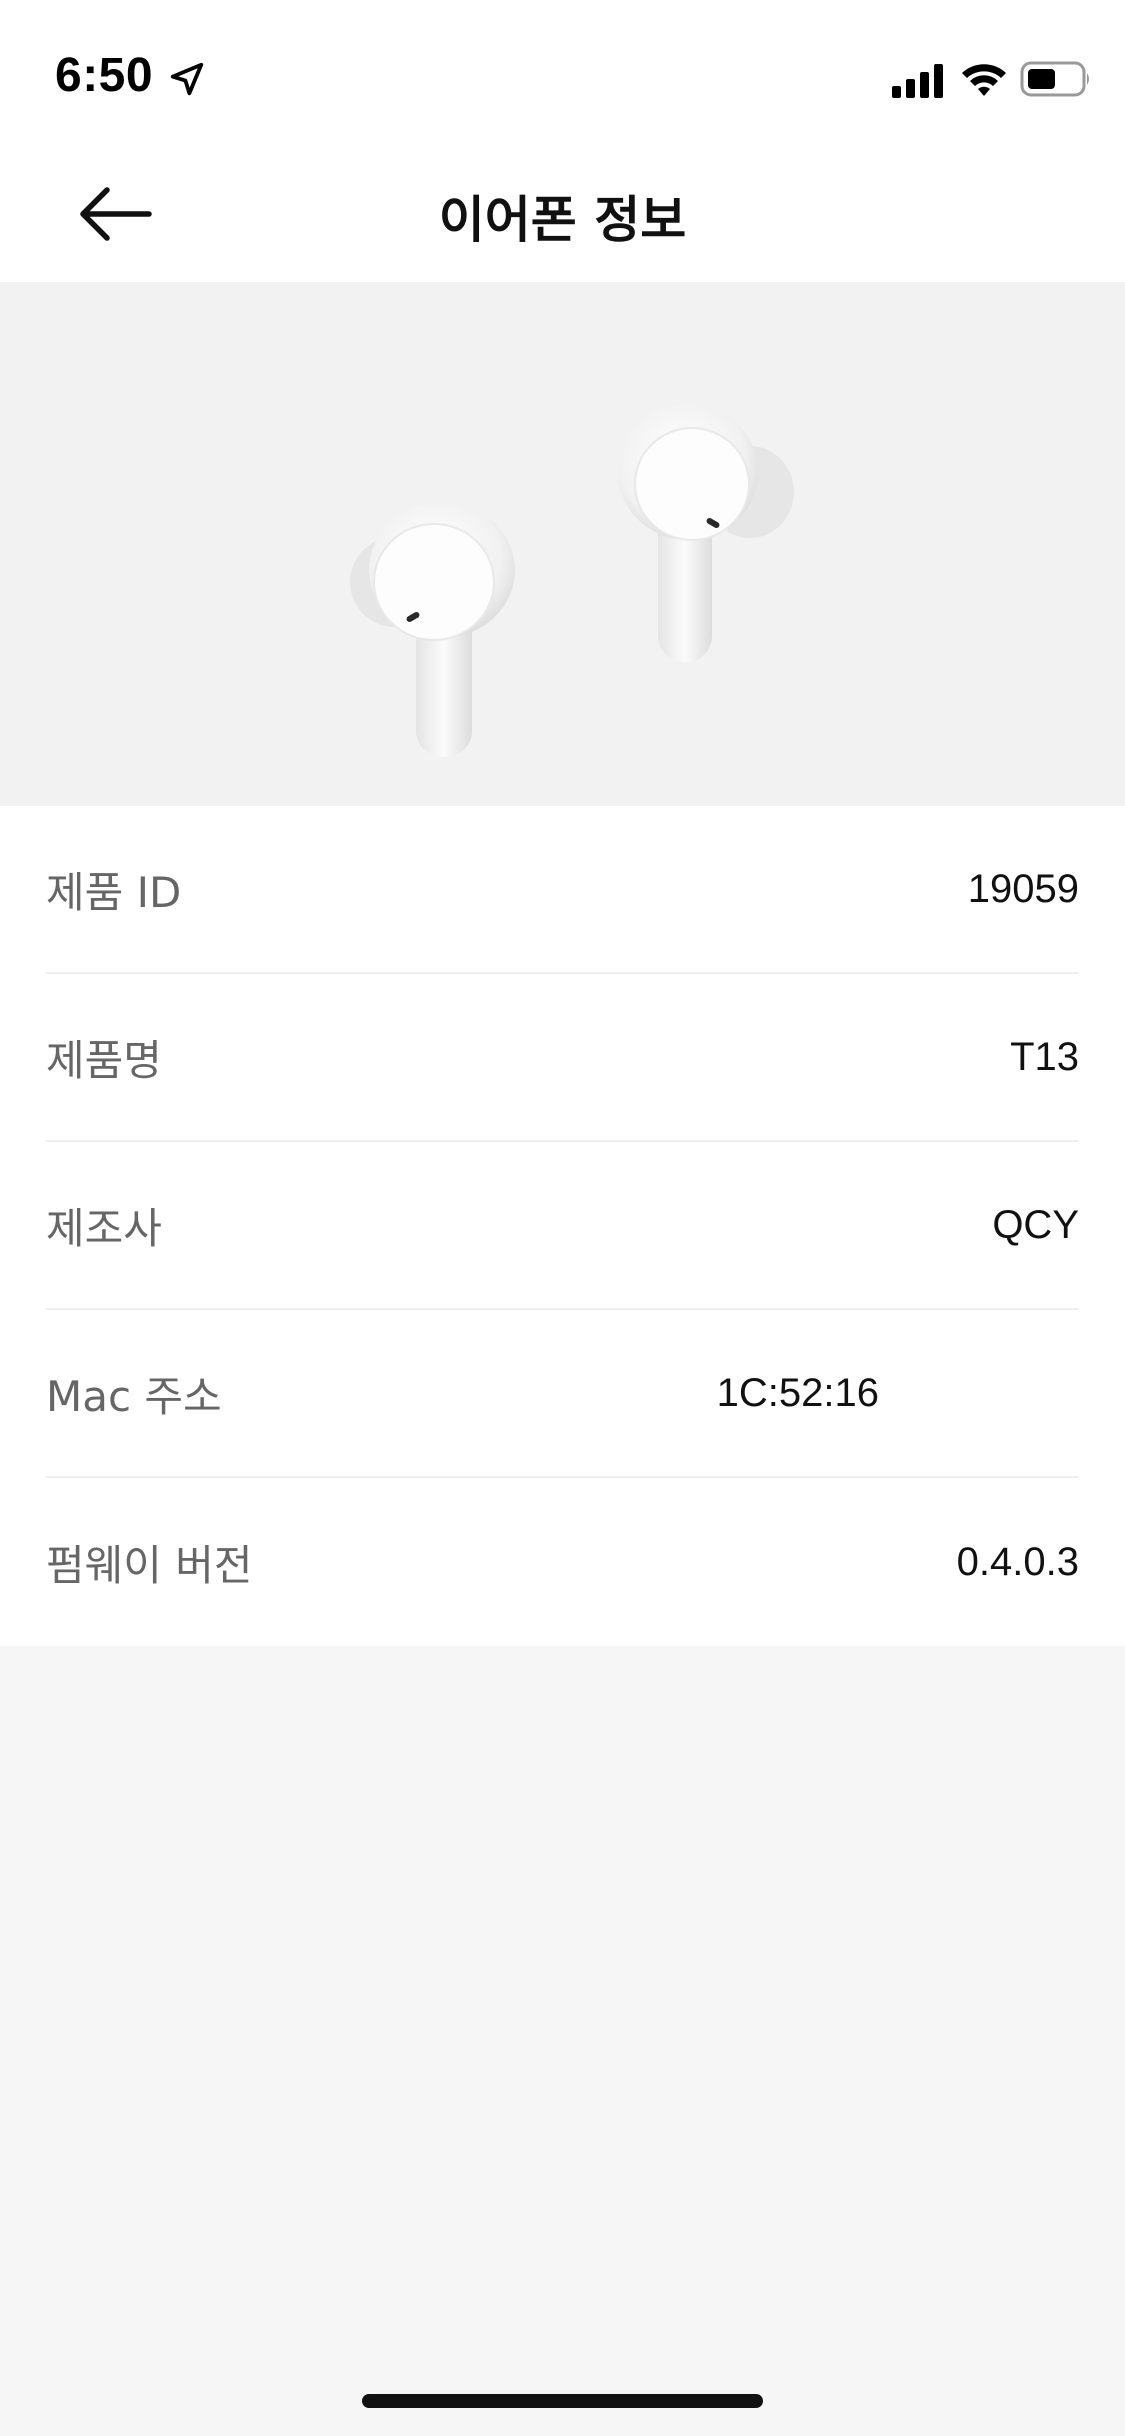 Image resolution: width=1125 pixels, height=2436 pixels. I want to click on info-value: 1C:52:16, so click(797, 1392).